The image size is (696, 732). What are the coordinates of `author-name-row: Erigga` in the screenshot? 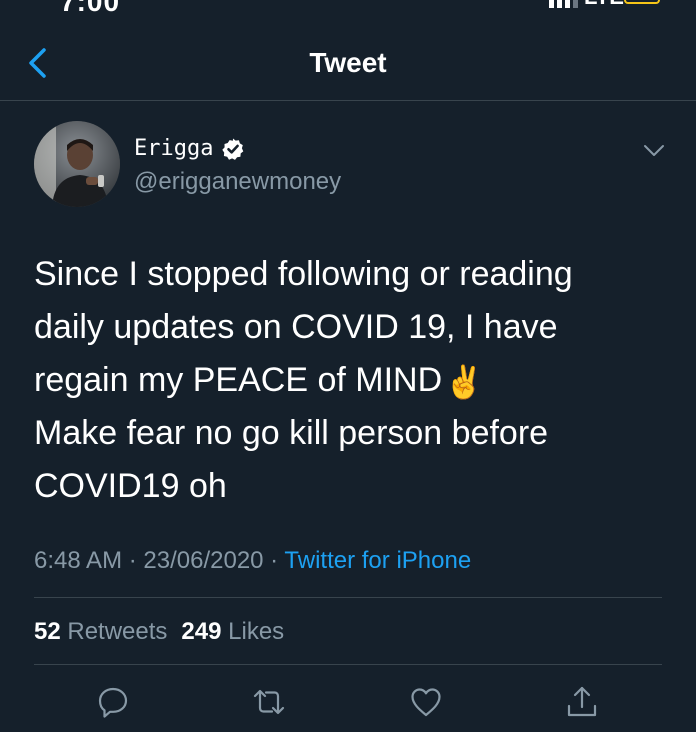 It's located at (189, 148).